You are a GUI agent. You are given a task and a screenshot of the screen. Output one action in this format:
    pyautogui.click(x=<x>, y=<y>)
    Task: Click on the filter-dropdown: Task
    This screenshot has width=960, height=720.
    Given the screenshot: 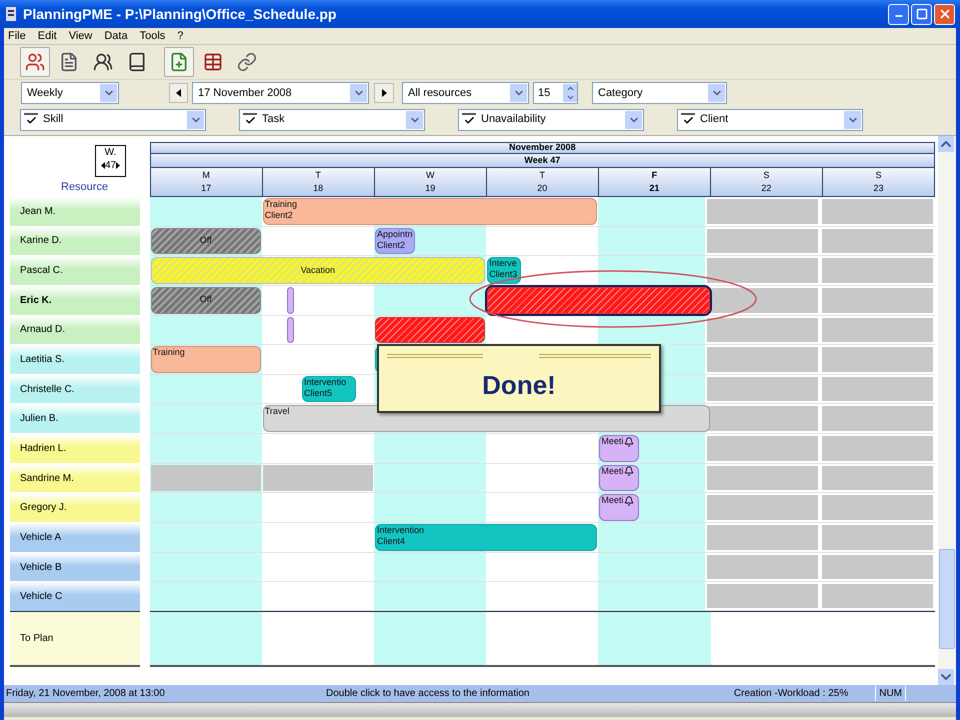 What is the action you would take?
    pyautogui.click(x=332, y=119)
    